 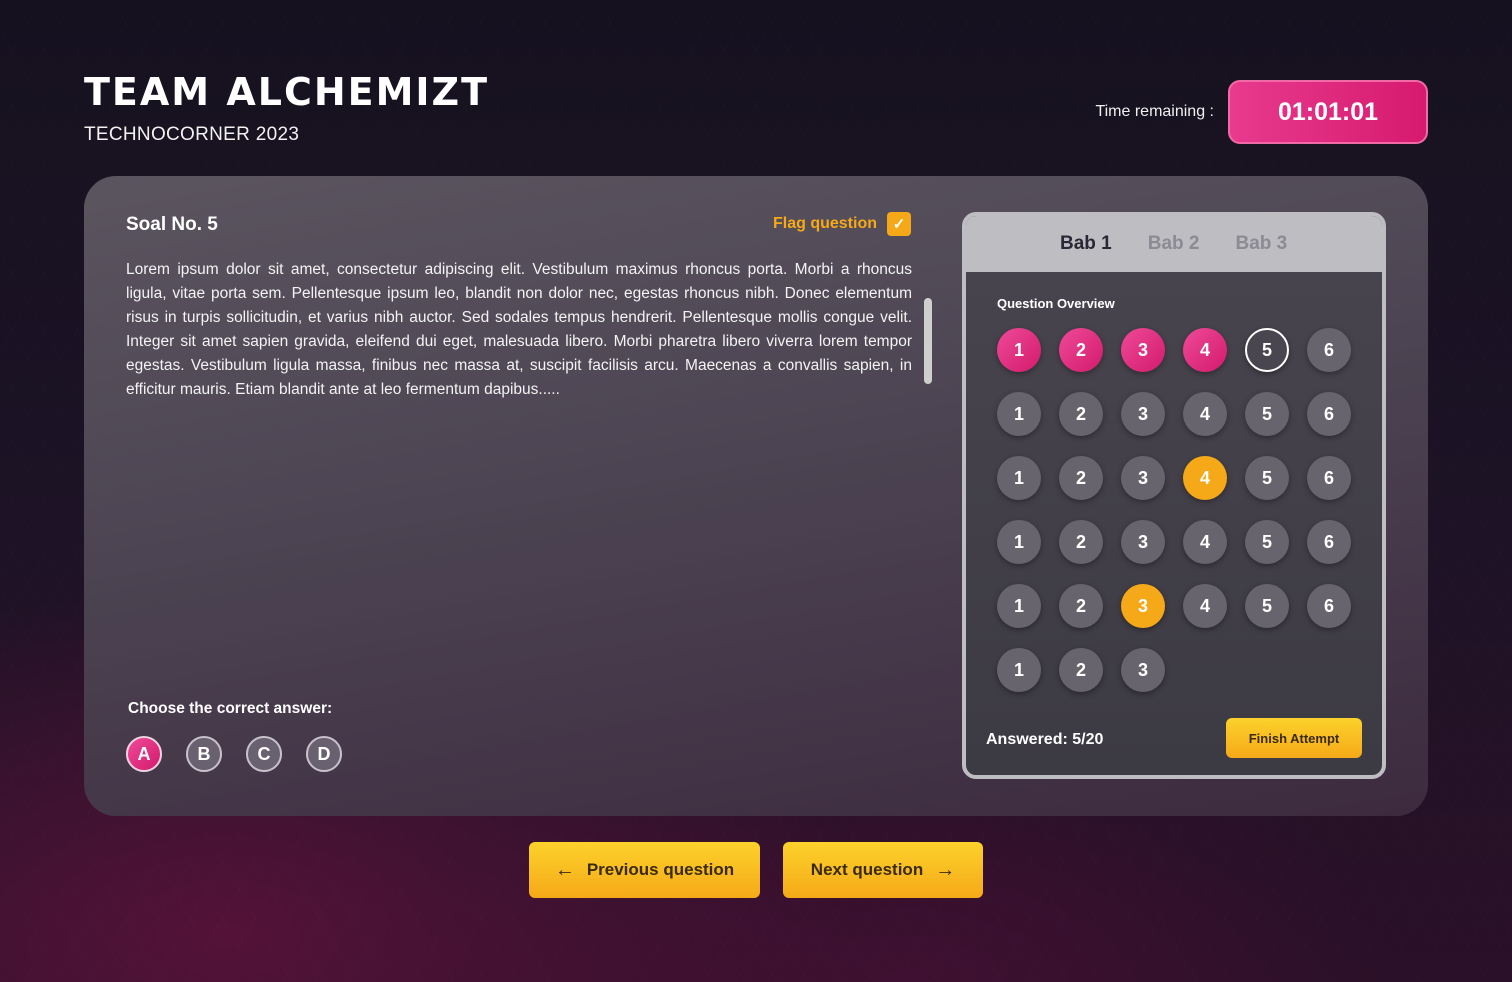 I want to click on timer-area: Time remaining : 01:01:01, so click(x=1261, y=112).